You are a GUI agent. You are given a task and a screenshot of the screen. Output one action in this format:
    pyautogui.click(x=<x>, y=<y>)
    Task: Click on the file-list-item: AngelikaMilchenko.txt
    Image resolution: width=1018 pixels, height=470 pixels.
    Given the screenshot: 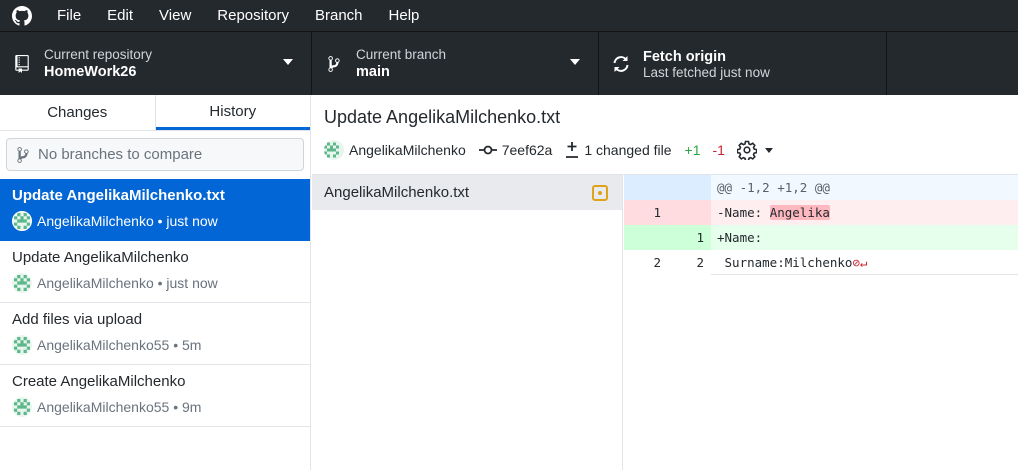 What is the action you would take?
    pyautogui.click(x=467, y=192)
    